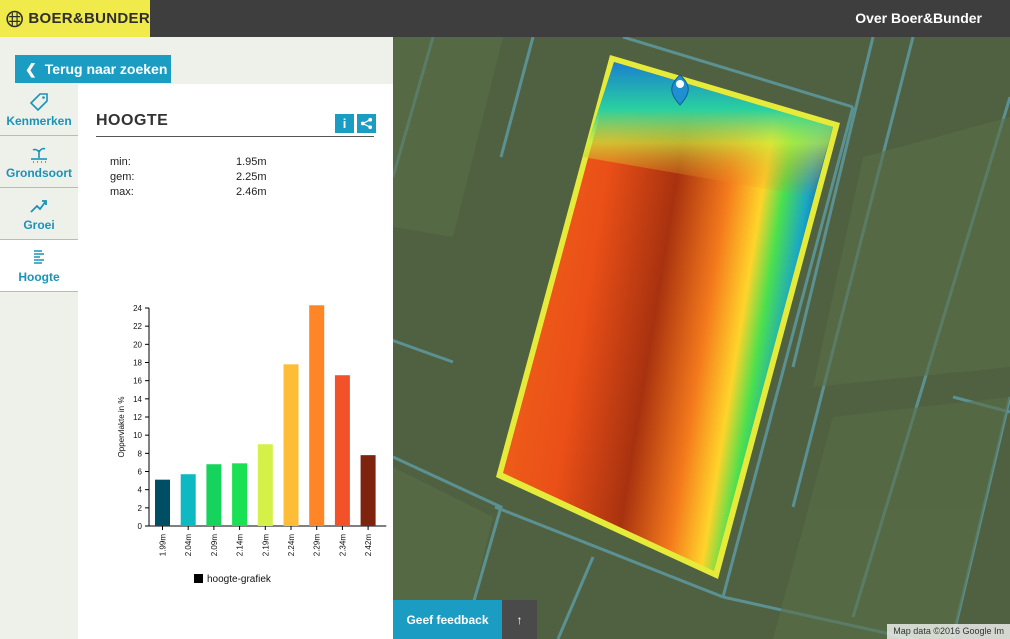  Describe the element at coordinates (235, 136) in the screenshot. I see `section-divider` at that location.